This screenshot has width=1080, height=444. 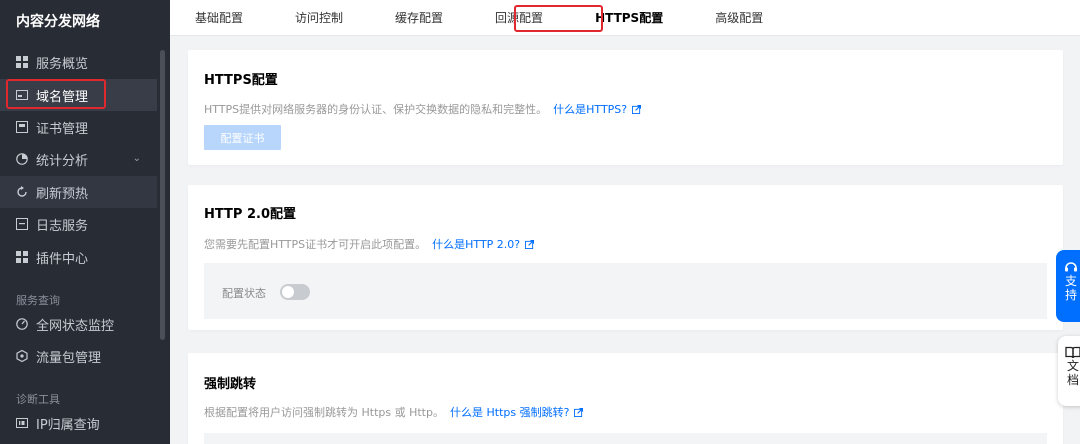 What do you see at coordinates (22, 127) in the screenshot?
I see `certificate-icon` at bounding box center [22, 127].